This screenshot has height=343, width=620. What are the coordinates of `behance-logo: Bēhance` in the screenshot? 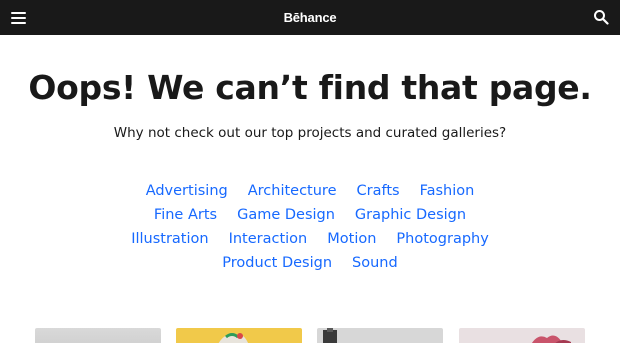 It's located at (310, 17).